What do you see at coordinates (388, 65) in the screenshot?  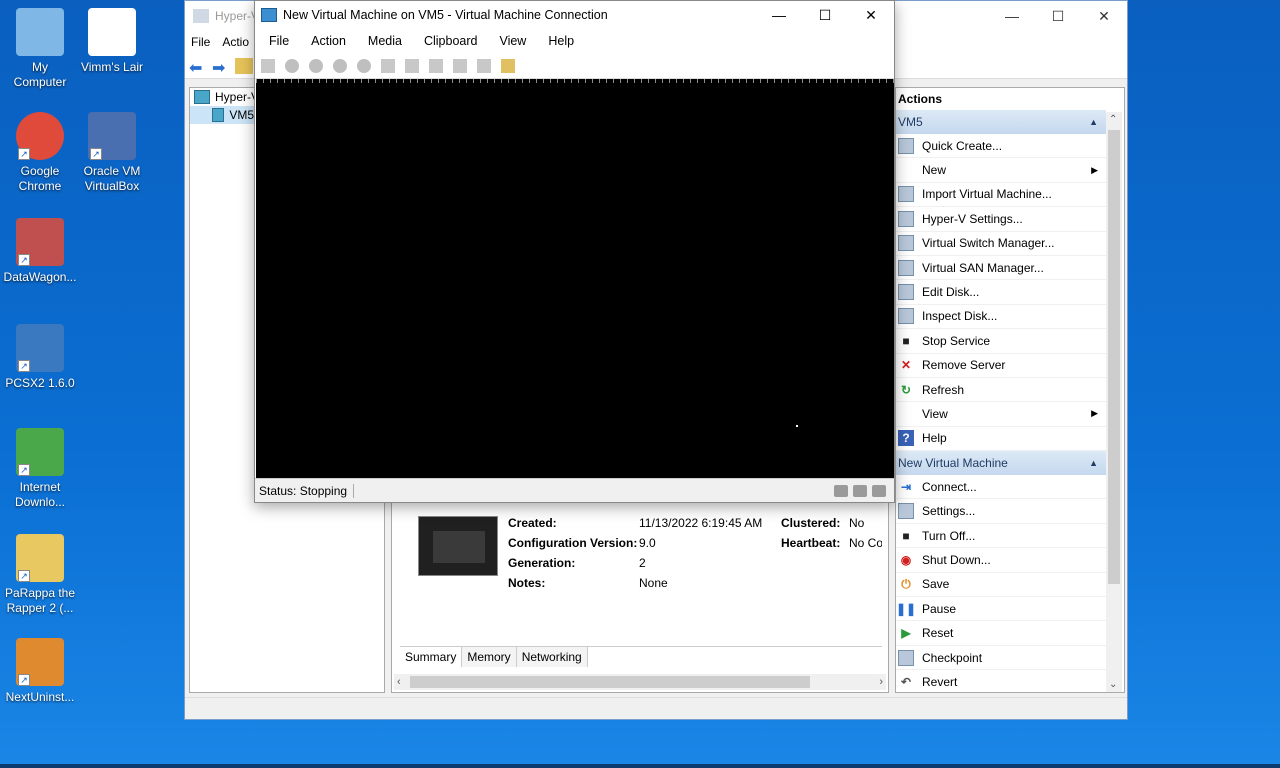 I see `pause-icon` at bounding box center [388, 65].